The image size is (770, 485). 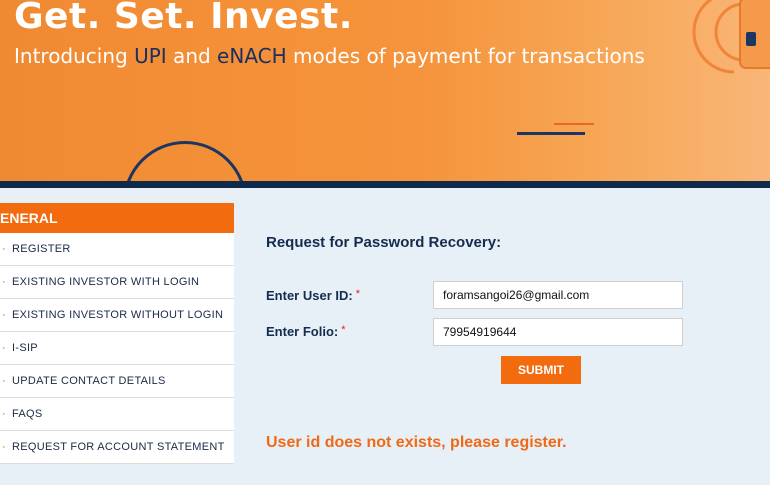 What do you see at coordinates (117, 218) in the screenshot?
I see `sidebar-header: ENERAL` at bounding box center [117, 218].